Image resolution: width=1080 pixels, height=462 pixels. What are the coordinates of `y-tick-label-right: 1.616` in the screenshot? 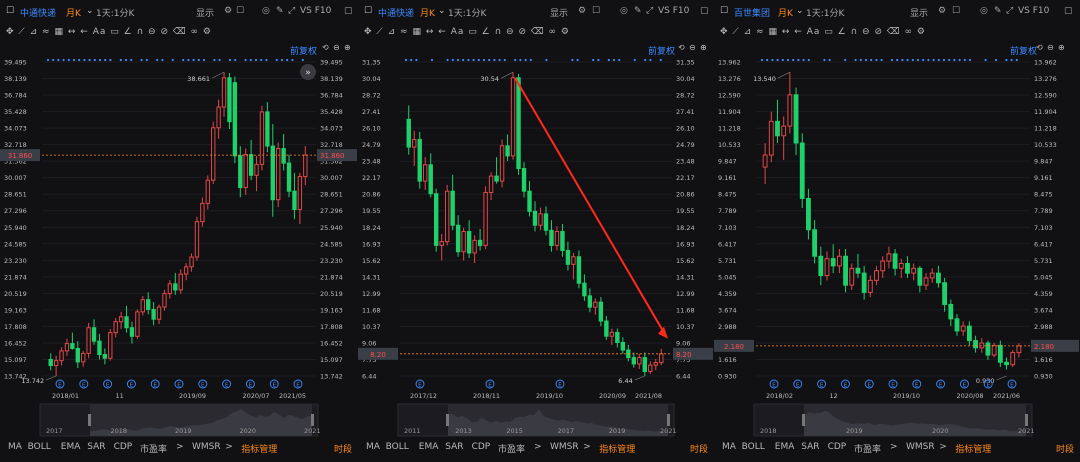 It's located at (1043, 360).